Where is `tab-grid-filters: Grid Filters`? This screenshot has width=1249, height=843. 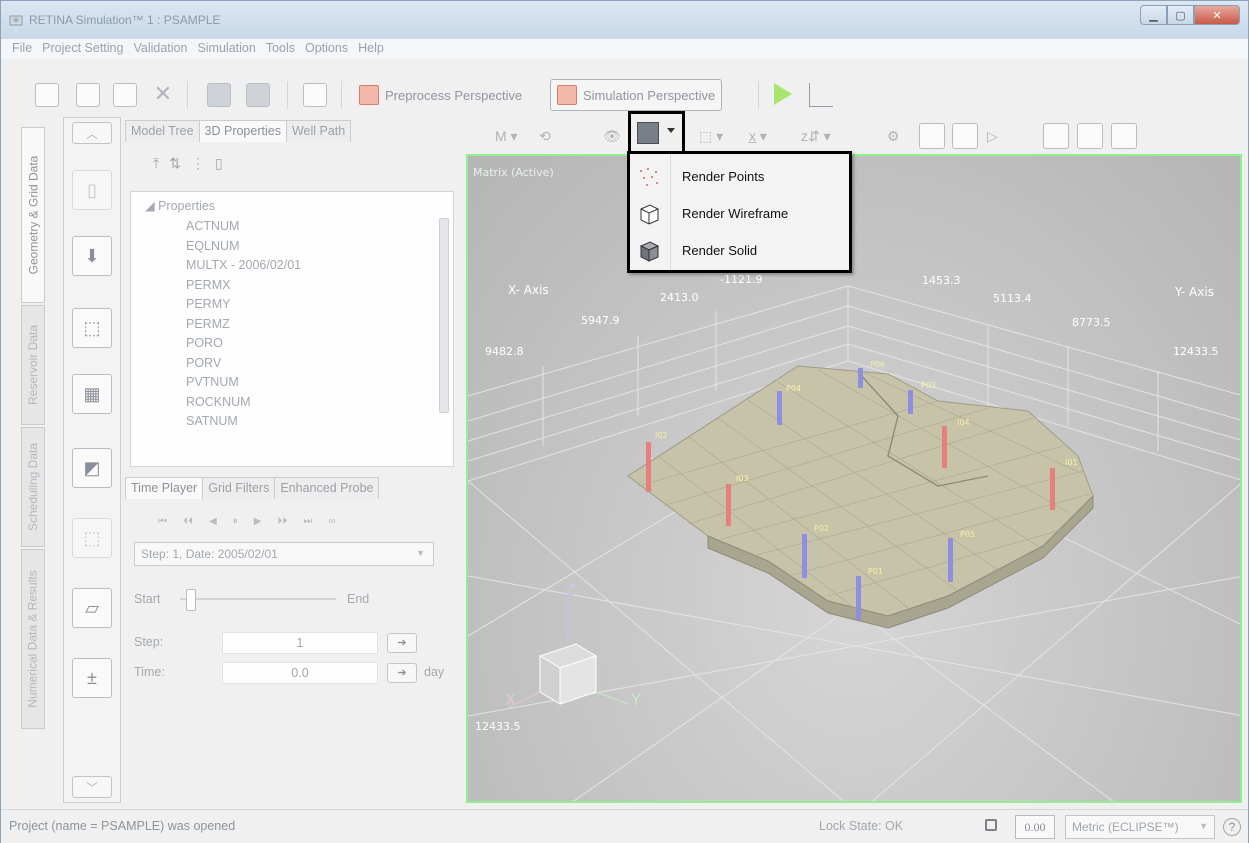
tab-grid-filters: Grid Filters is located at coordinates (239, 488).